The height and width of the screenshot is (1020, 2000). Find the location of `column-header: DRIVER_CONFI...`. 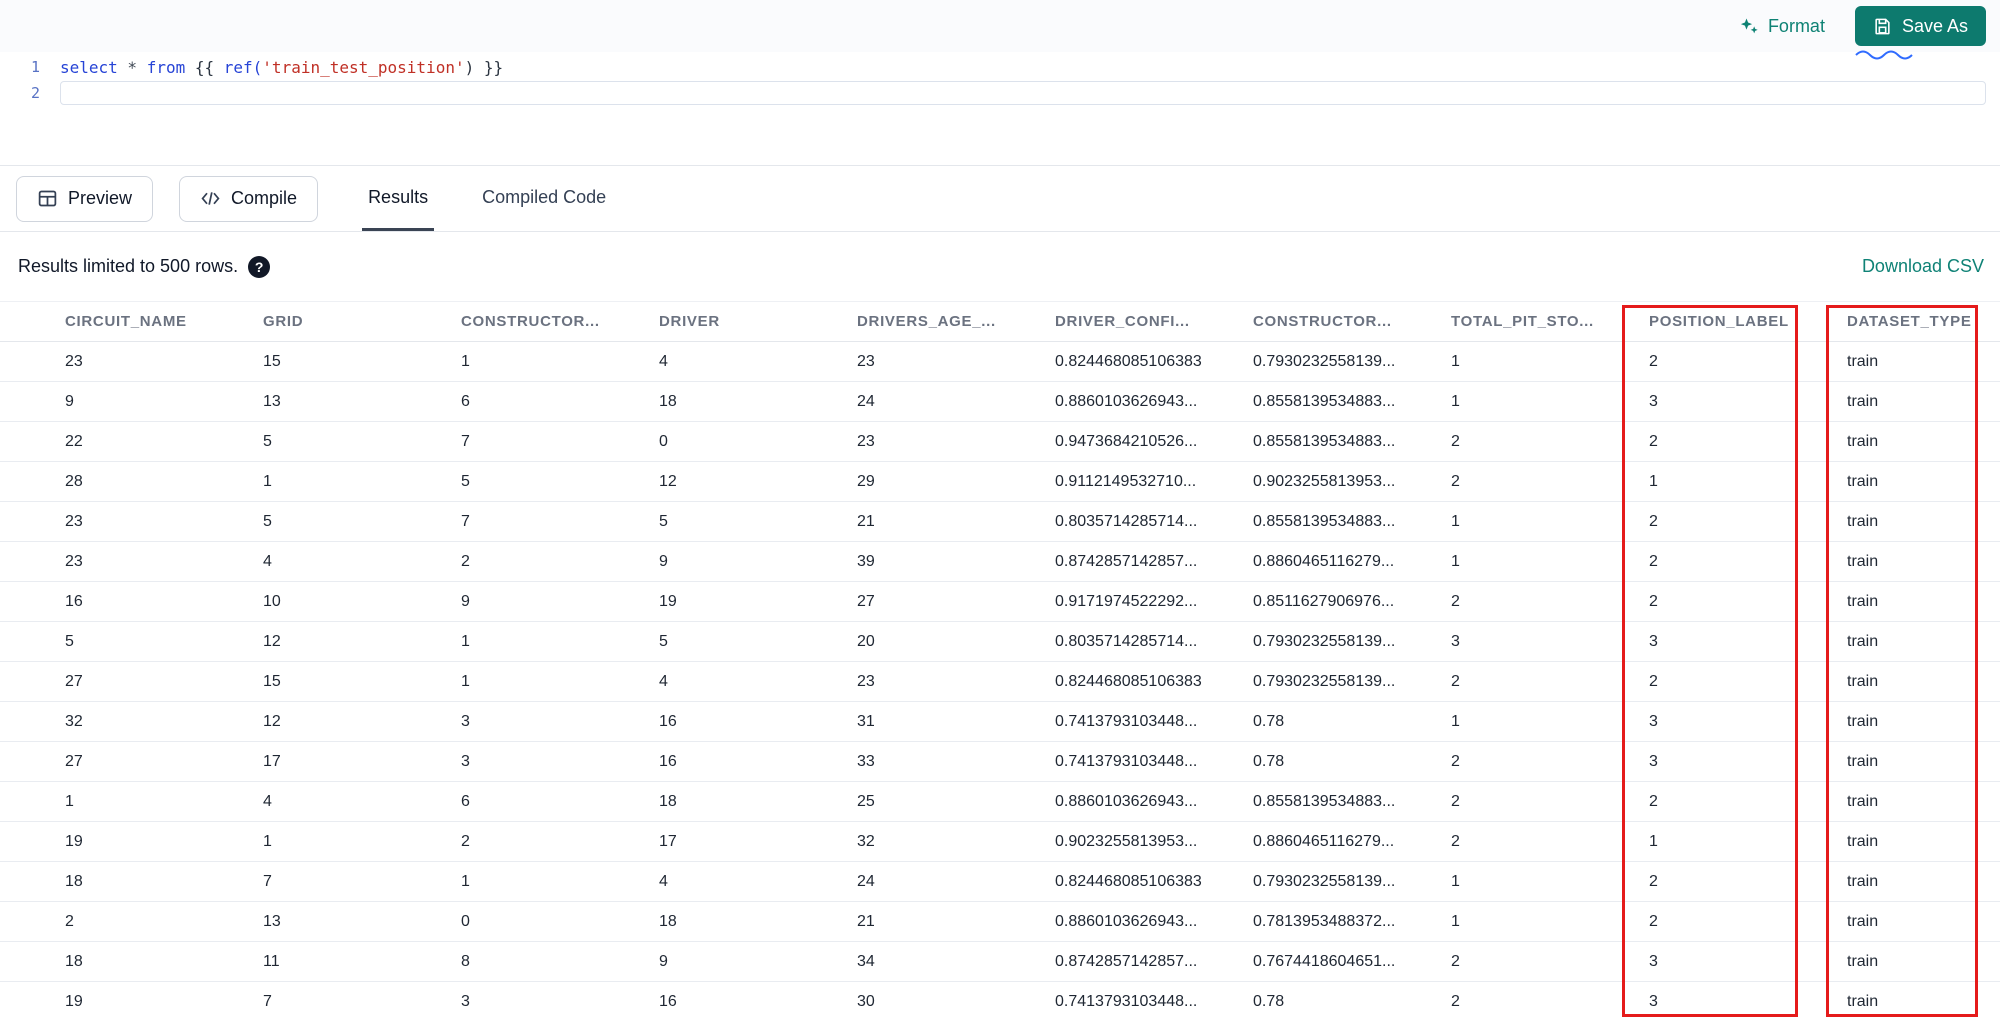

column-header: DRIVER_CONFI... is located at coordinates (1154, 321).